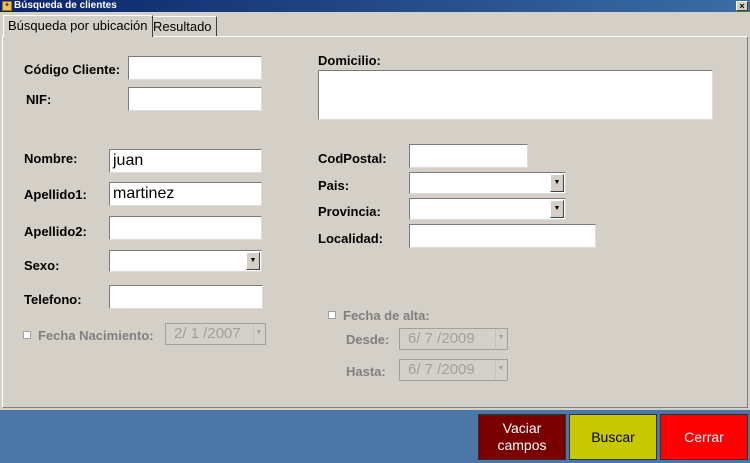 Image resolution: width=750 pixels, height=463 pixels. What do you see at coordinates (334, 185) in the screenshot?
I see `pais-label: Pais:` at bounding box center [334, 185].